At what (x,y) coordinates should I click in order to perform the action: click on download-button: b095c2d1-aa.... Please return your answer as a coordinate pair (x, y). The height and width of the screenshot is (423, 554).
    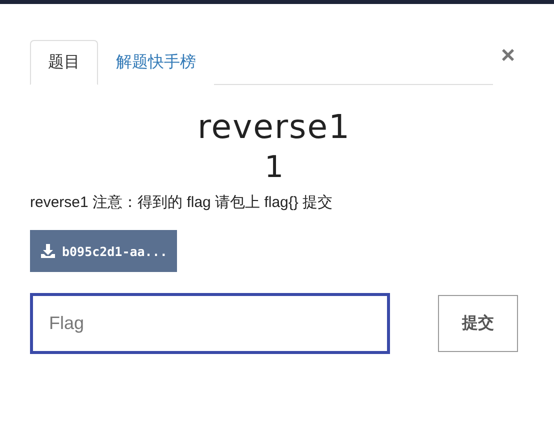
    Looking at the image, I should click on (104, 251).